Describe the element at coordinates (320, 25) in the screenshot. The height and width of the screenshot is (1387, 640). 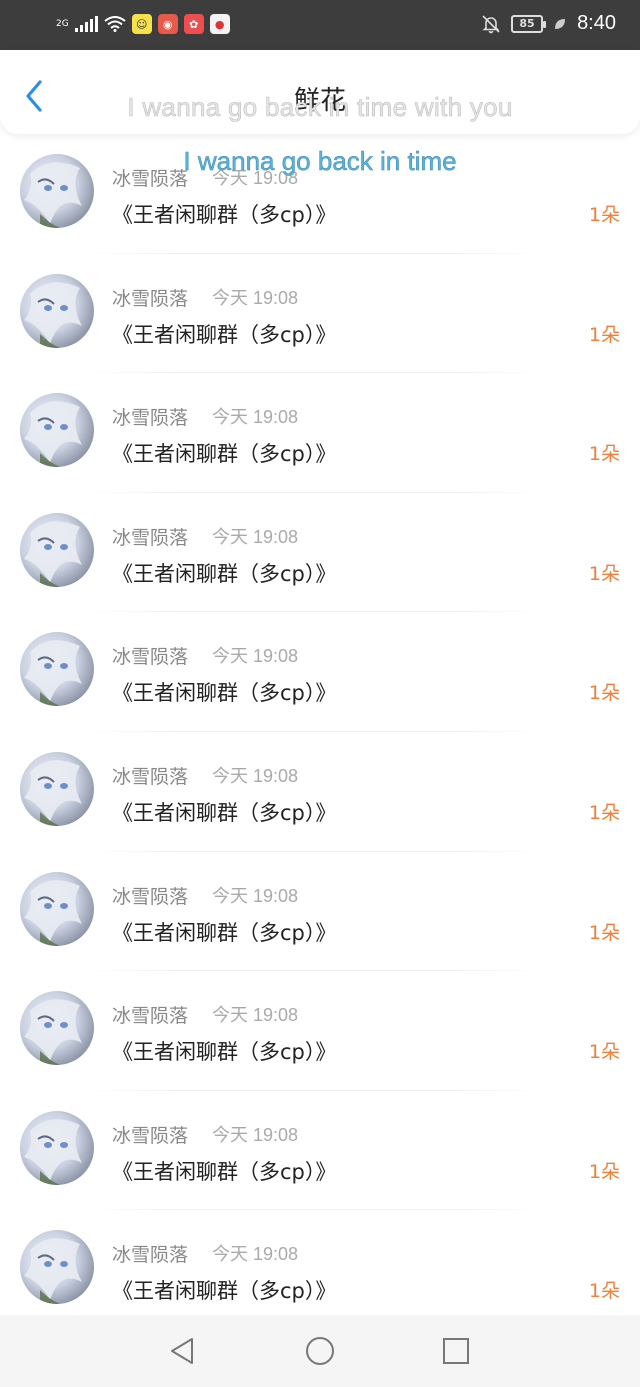
I see `status-bar: 2G ☺ ◉ ✿ ● 85 8:40` at that location.